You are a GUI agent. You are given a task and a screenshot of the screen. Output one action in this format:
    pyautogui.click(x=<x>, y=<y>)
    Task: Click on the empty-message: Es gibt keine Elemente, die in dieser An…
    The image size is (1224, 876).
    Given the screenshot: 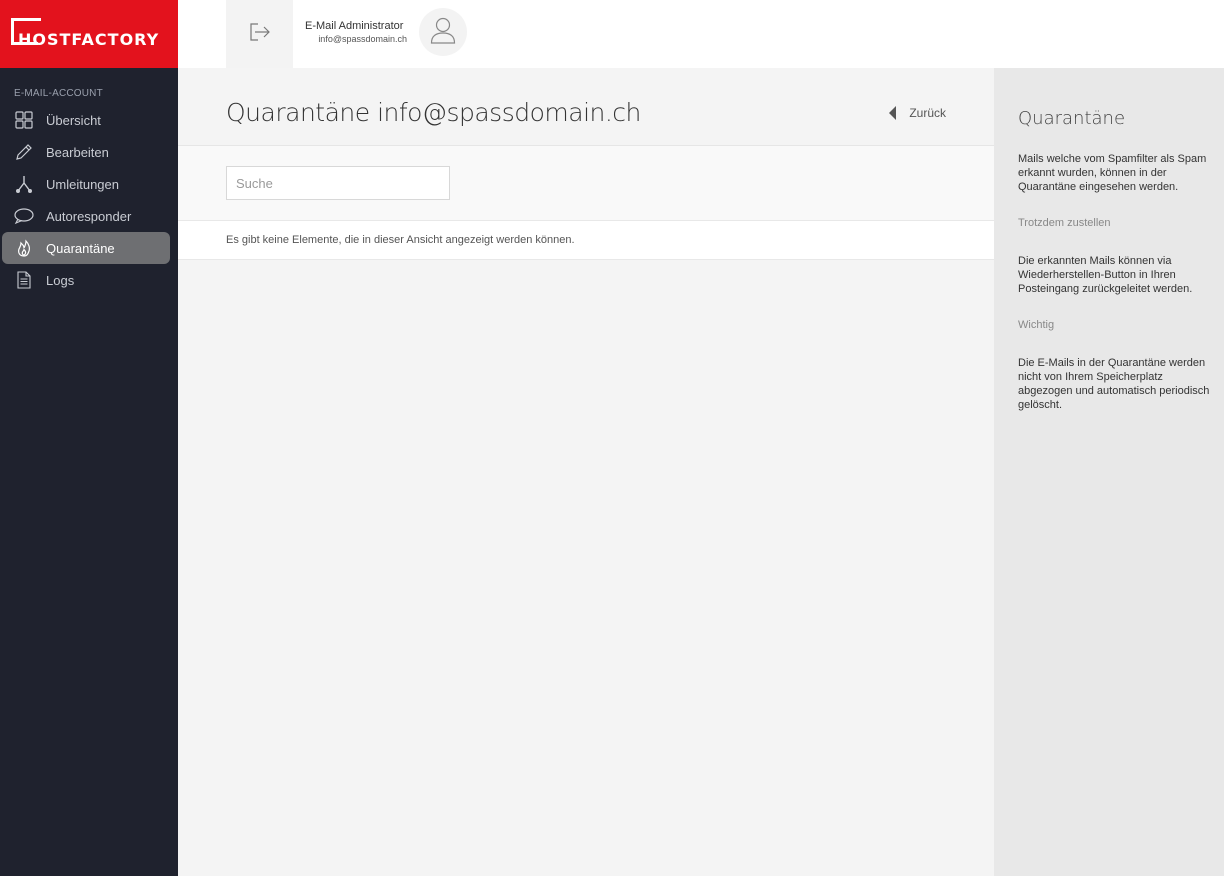 What is the action you would take?
    pyautogui.click(x=400, y=240)
    